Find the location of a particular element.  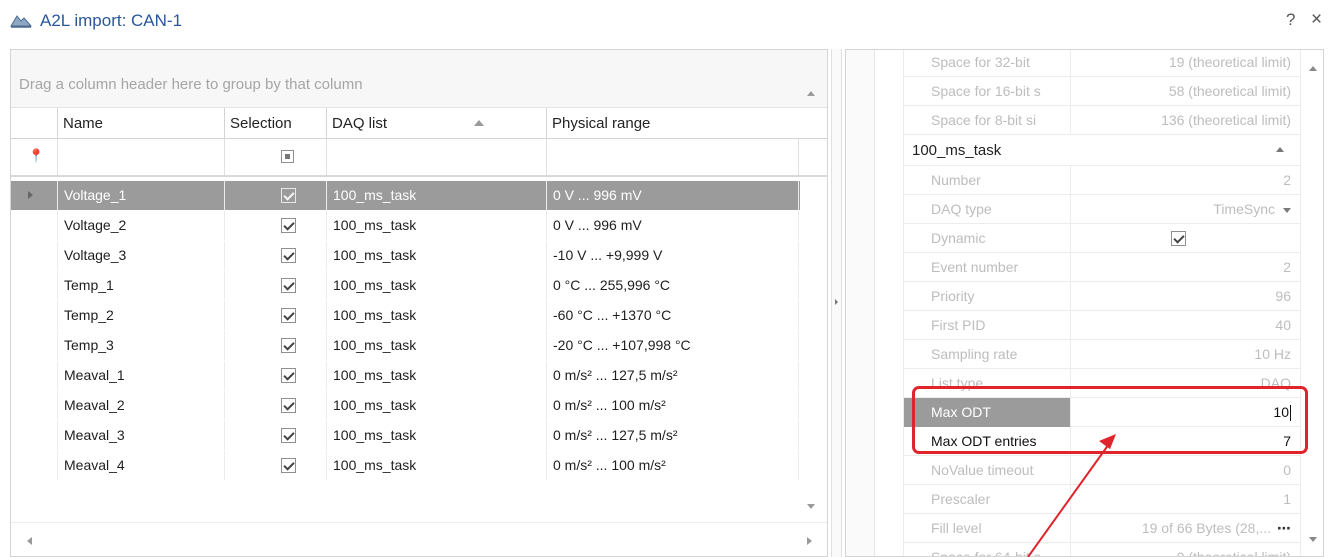

property-row-dynamic: Dynamic is located at coordinates (1102, 238).